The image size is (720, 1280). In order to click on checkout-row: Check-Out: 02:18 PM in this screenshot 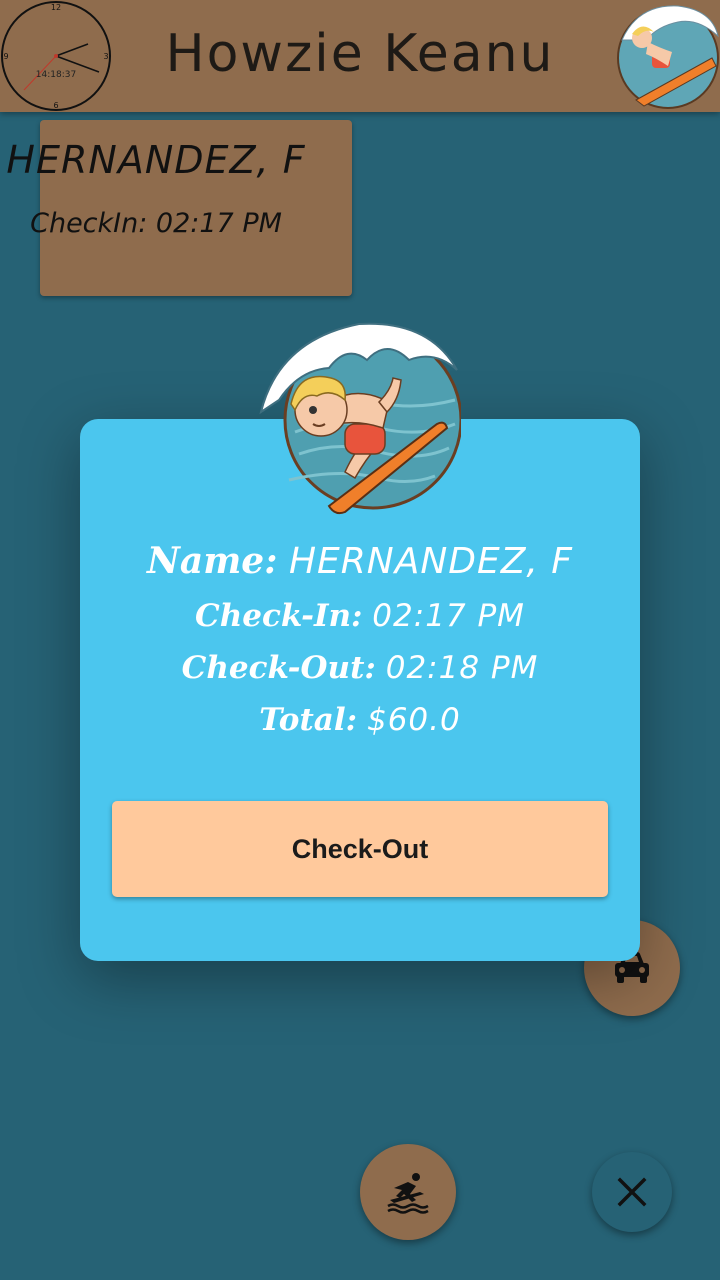, I will do `click(360, 668)`.